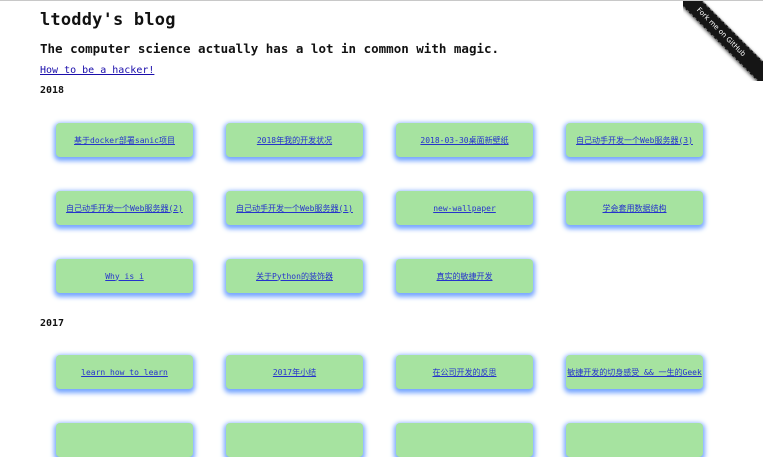  I want to click on post-link: 2017年小结, so click(294, 372).